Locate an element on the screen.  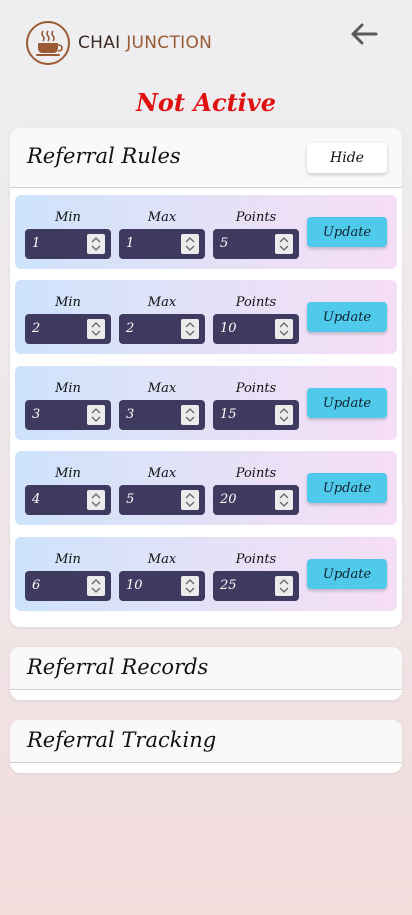
min-column: Min 4 is located at coordinates (68, 488).